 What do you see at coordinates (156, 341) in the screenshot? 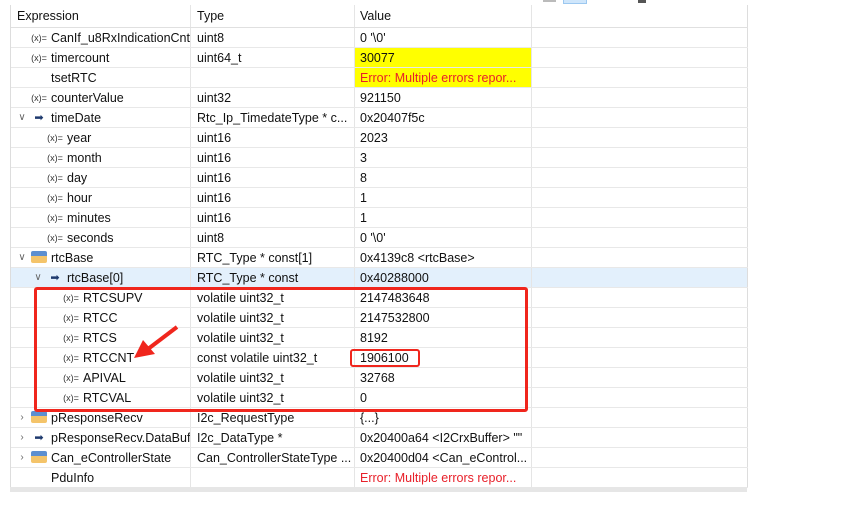
I see `annotation-arrow-icon` at bounding box center [156, 341].